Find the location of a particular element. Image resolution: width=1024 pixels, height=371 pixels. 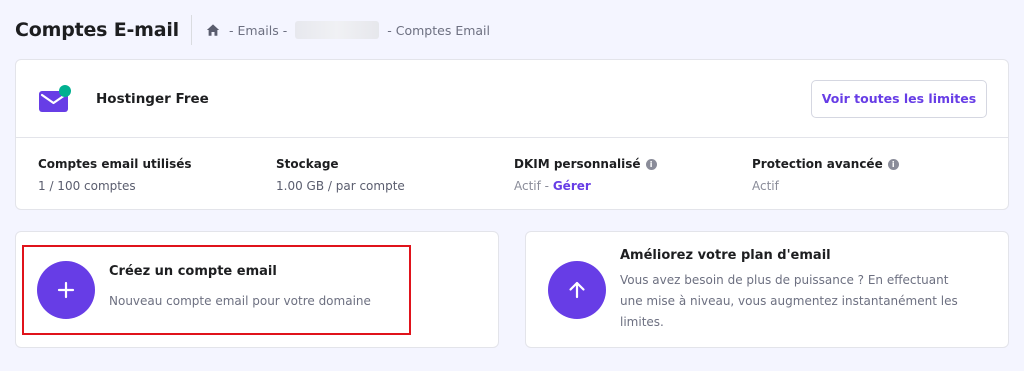

stat-email-accounts: Comptes email utilisés 1 / 100 comptes is located at coordinates (157, 174).